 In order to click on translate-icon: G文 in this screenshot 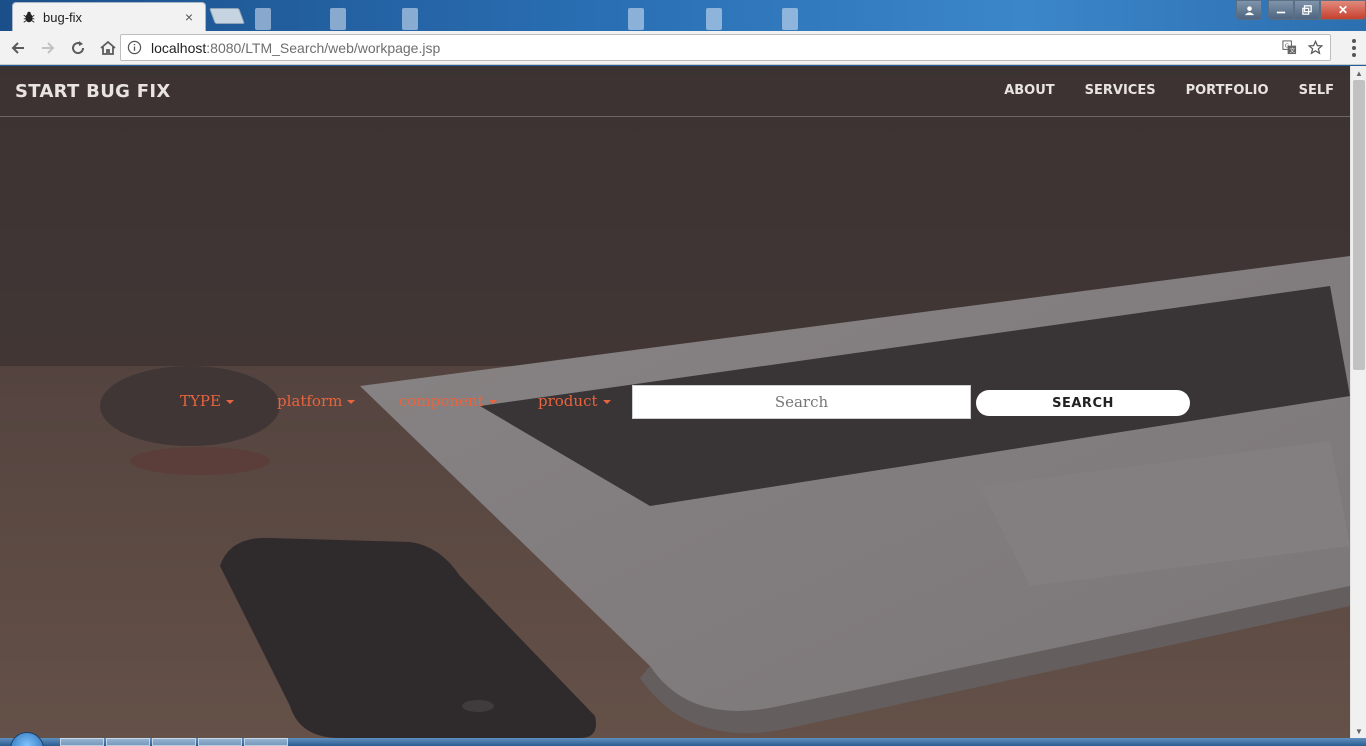, I will do `click(1289, 48)`.